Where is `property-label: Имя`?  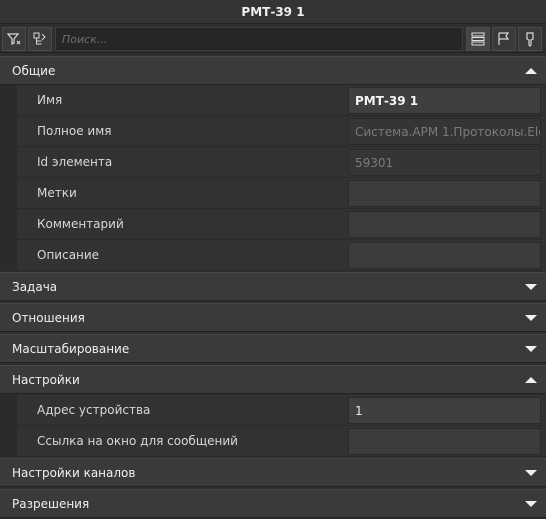
property-label: Имя is located at coordinates (50, 100).